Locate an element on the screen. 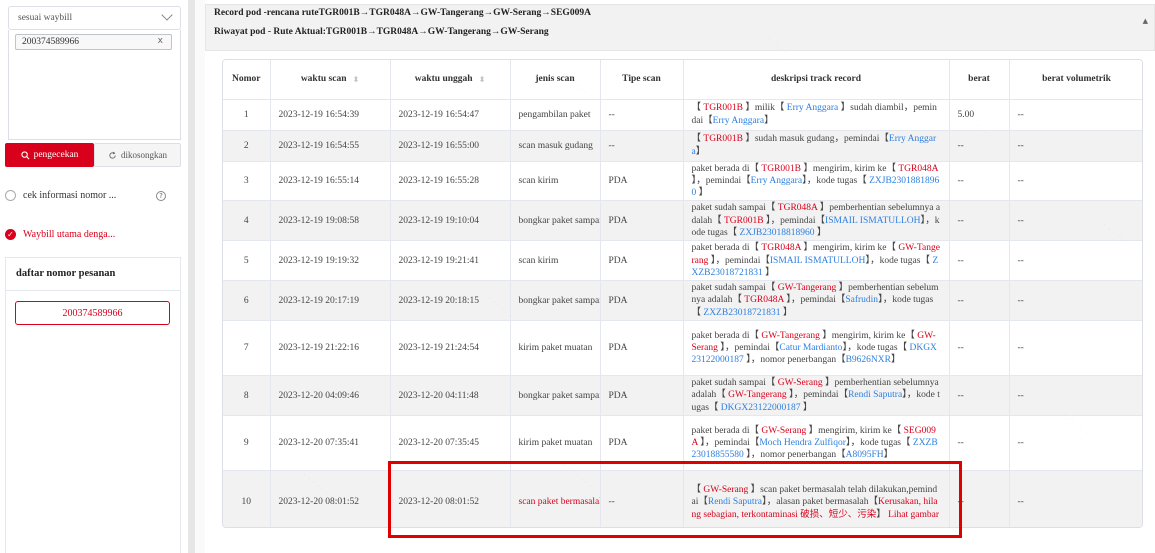  info-link: Moch Hendra Zulfiqor is located at coordinates (802, 443).